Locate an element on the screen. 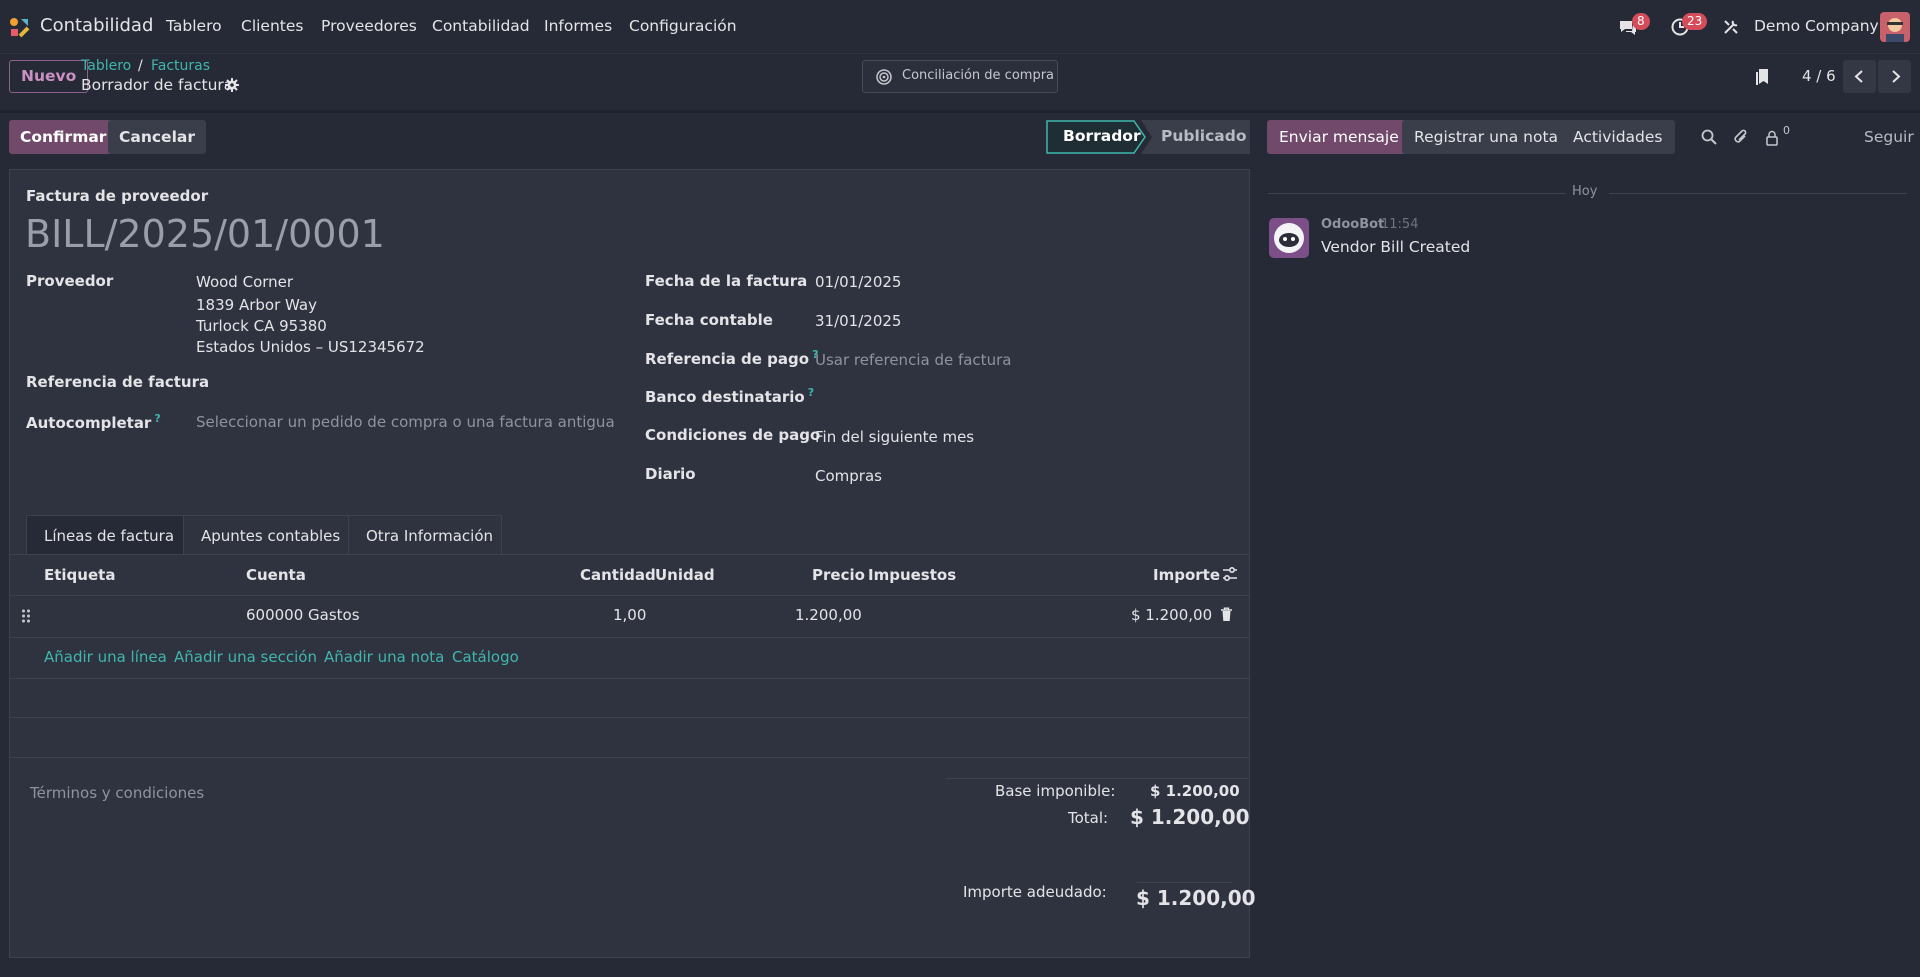 The height and width of the screenshot is (977, 1920). smart-button-label: Conciliación de compra is located at coordinates (978, 75).